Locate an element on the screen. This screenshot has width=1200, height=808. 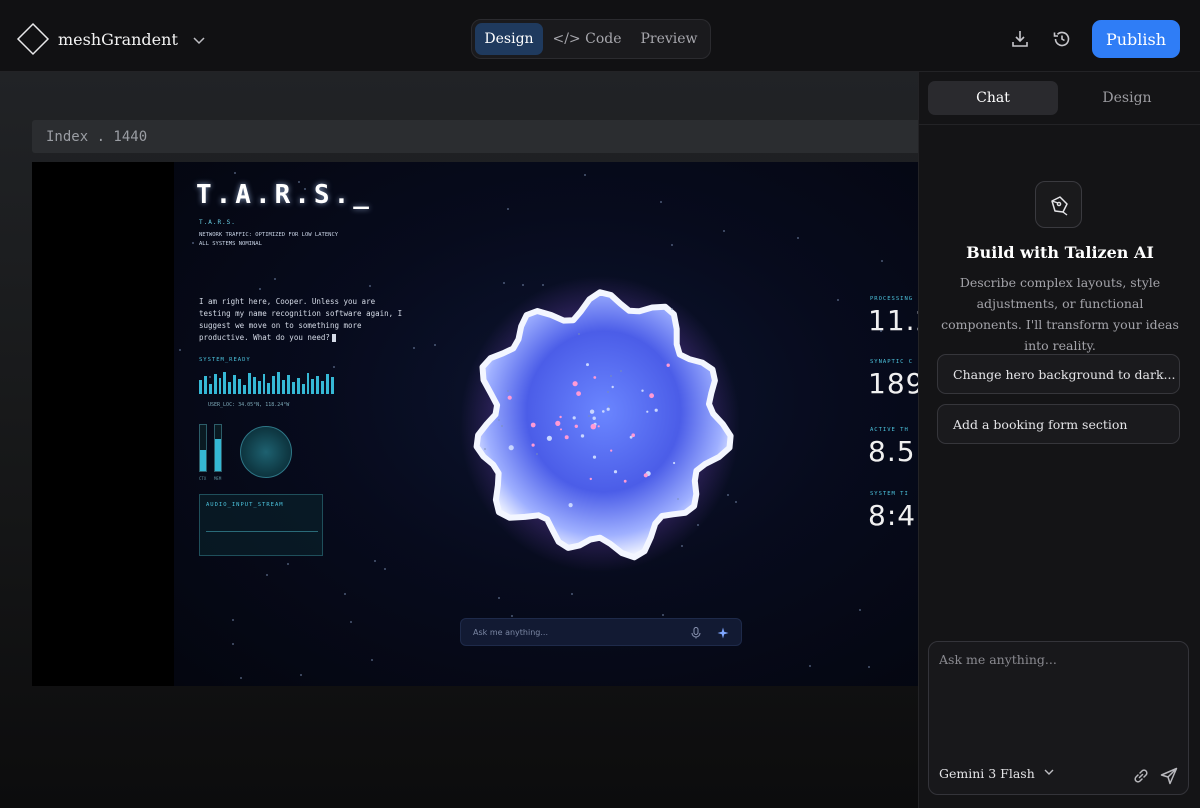
audio-input-panel: AUDIO_INPUT_STREAM is located at coordinates (261, 525).